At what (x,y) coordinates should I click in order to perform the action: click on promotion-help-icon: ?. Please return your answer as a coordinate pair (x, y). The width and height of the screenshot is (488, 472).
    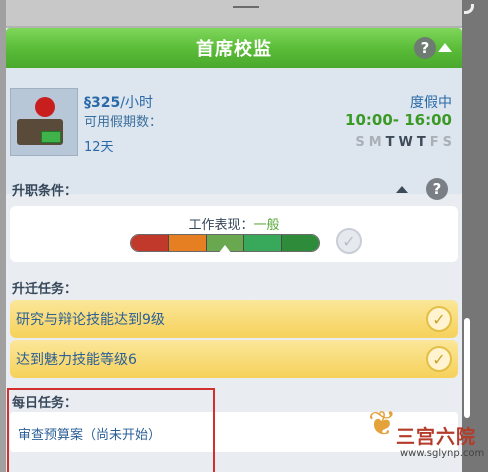
    Looking at the image, I should click on (437, 189).